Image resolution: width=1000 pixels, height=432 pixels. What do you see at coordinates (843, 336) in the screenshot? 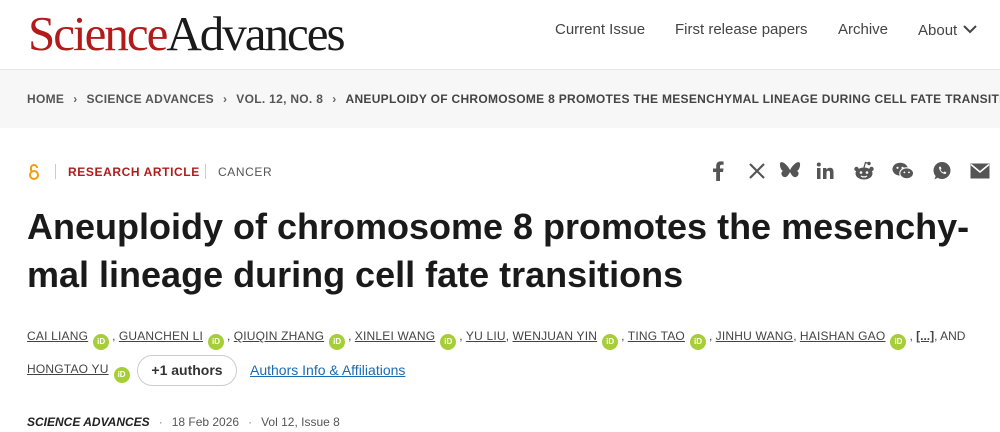
I see `author-link: HAISHAN GAO` at bounding box center [843, 336].